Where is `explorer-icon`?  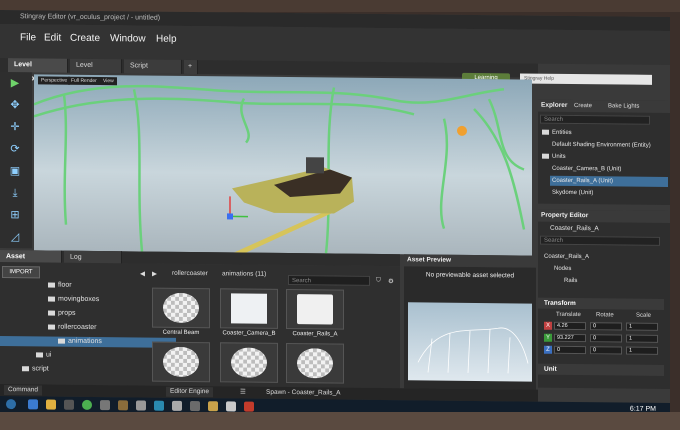 explorer-icon is located at coordinates (51, 404).